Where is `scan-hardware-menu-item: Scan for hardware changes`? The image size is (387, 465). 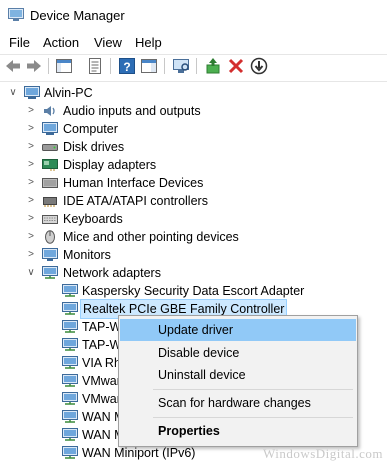 scan-hardware-menu-item: Scan for hardware changes is located at coordinates (238, 403).